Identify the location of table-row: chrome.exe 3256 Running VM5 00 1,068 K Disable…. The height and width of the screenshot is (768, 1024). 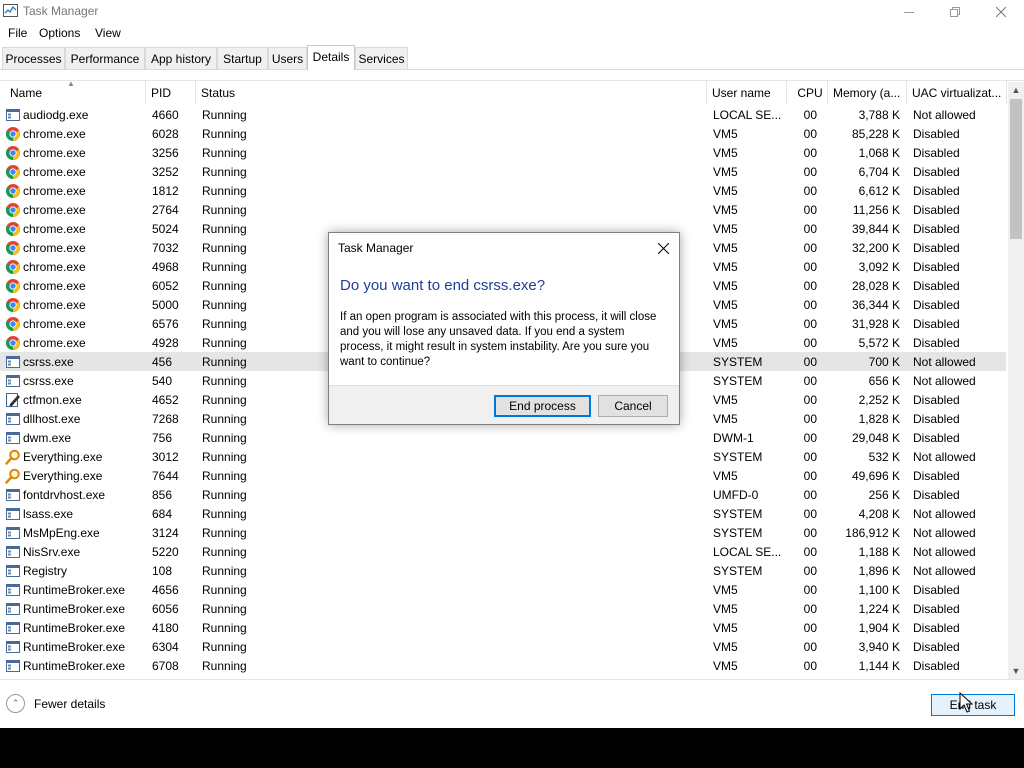
(503, 152).